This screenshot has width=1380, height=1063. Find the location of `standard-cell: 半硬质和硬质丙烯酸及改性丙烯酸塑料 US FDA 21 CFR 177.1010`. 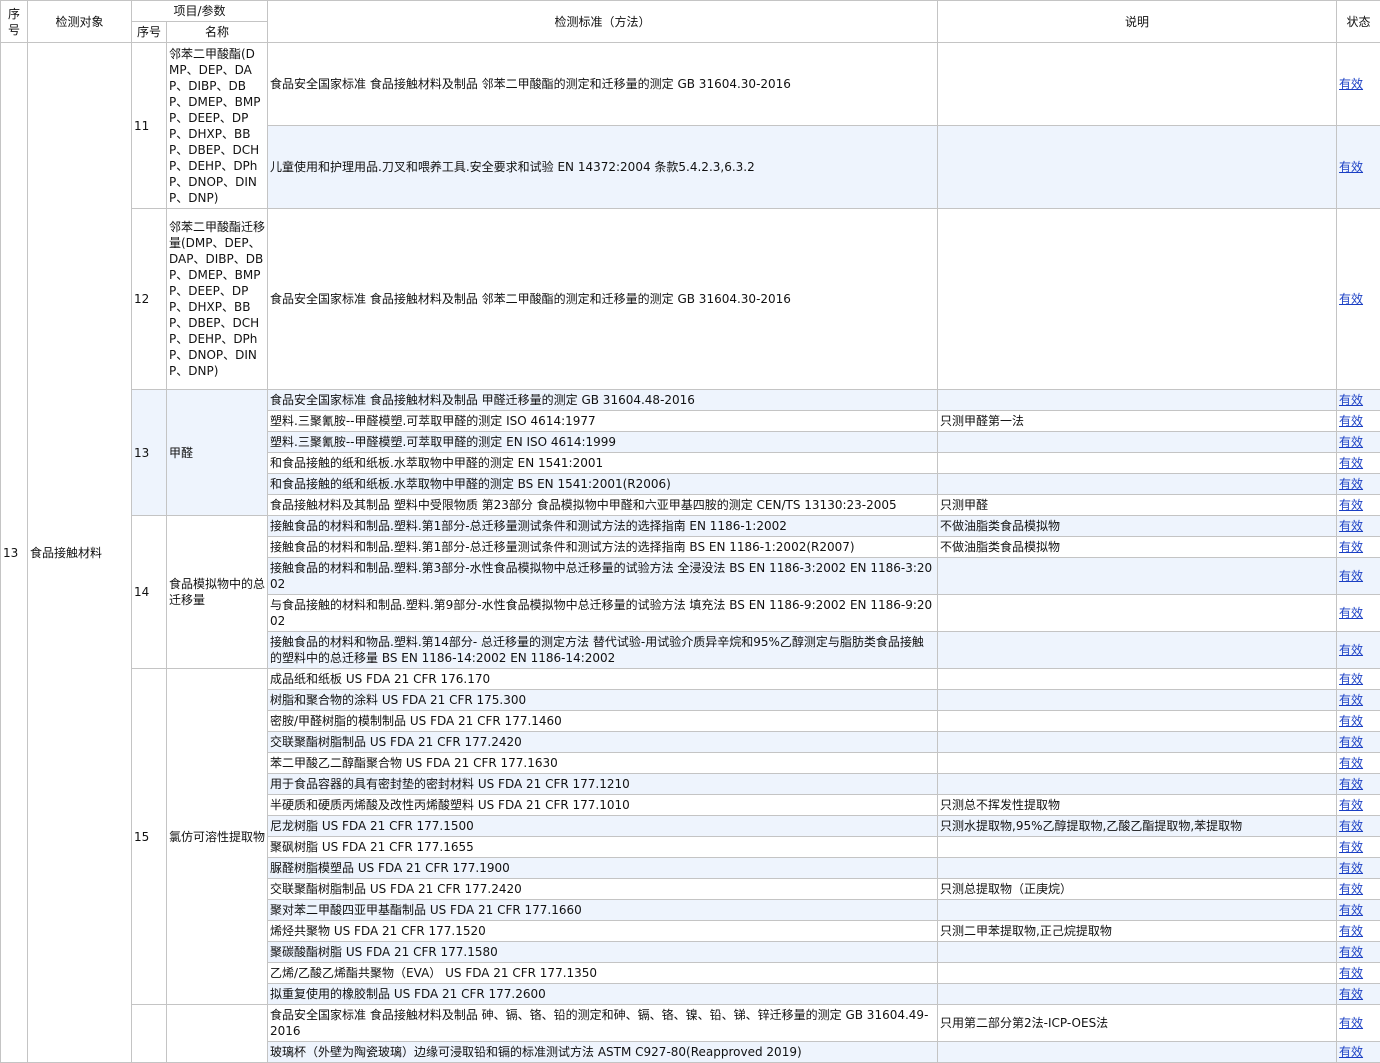

standard-cell: 半硬质和硬质丙烯酸及改性丙烯酸塑料 US FDA 21 CFR 177.1010 is located at coordinates (603, 805).